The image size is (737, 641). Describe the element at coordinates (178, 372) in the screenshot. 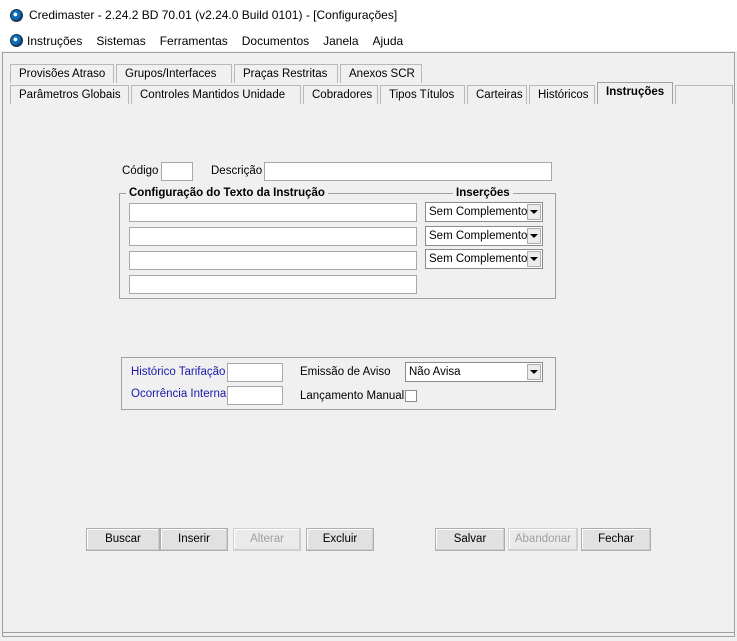

I see `historico-tarifacao-label: Histórico Tarifação` at that location.